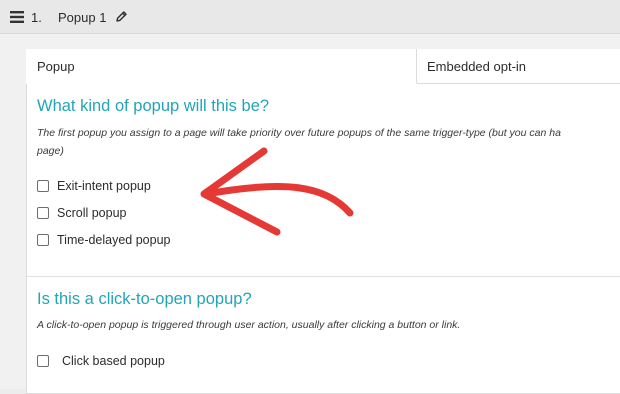 Image resolution: width=620 pixels, height=394 pixels. I want to click on popup-kind-heading: What kind of popup will this be?, so click(153, 106).